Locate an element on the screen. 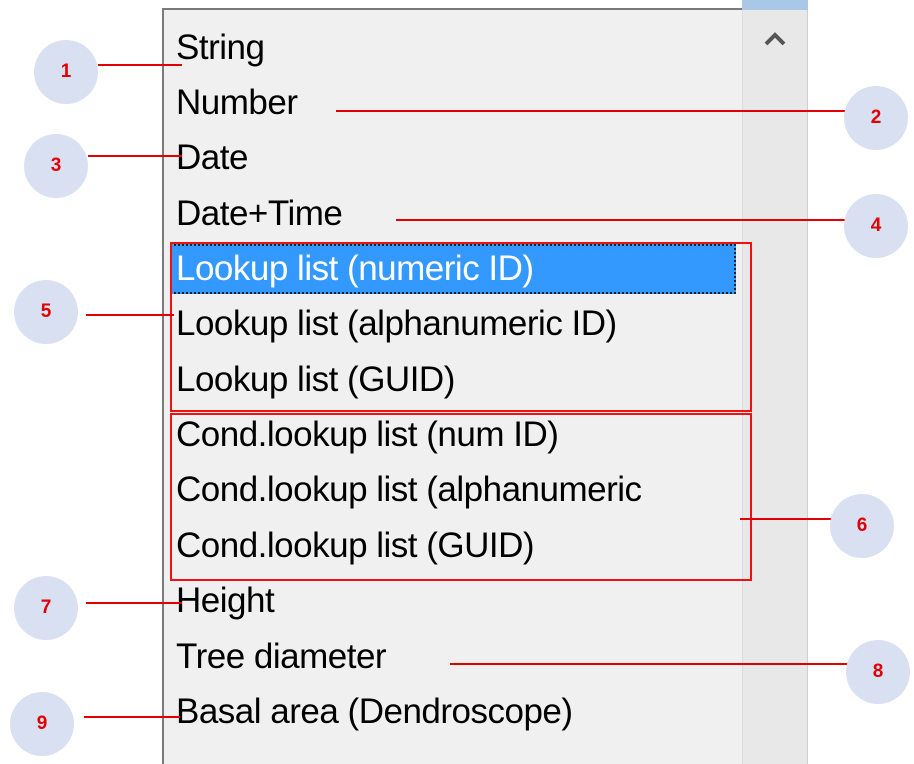 The height and width of the screenshot is (764, 914). list-item-number: Number is located at coordinates (237, 103).